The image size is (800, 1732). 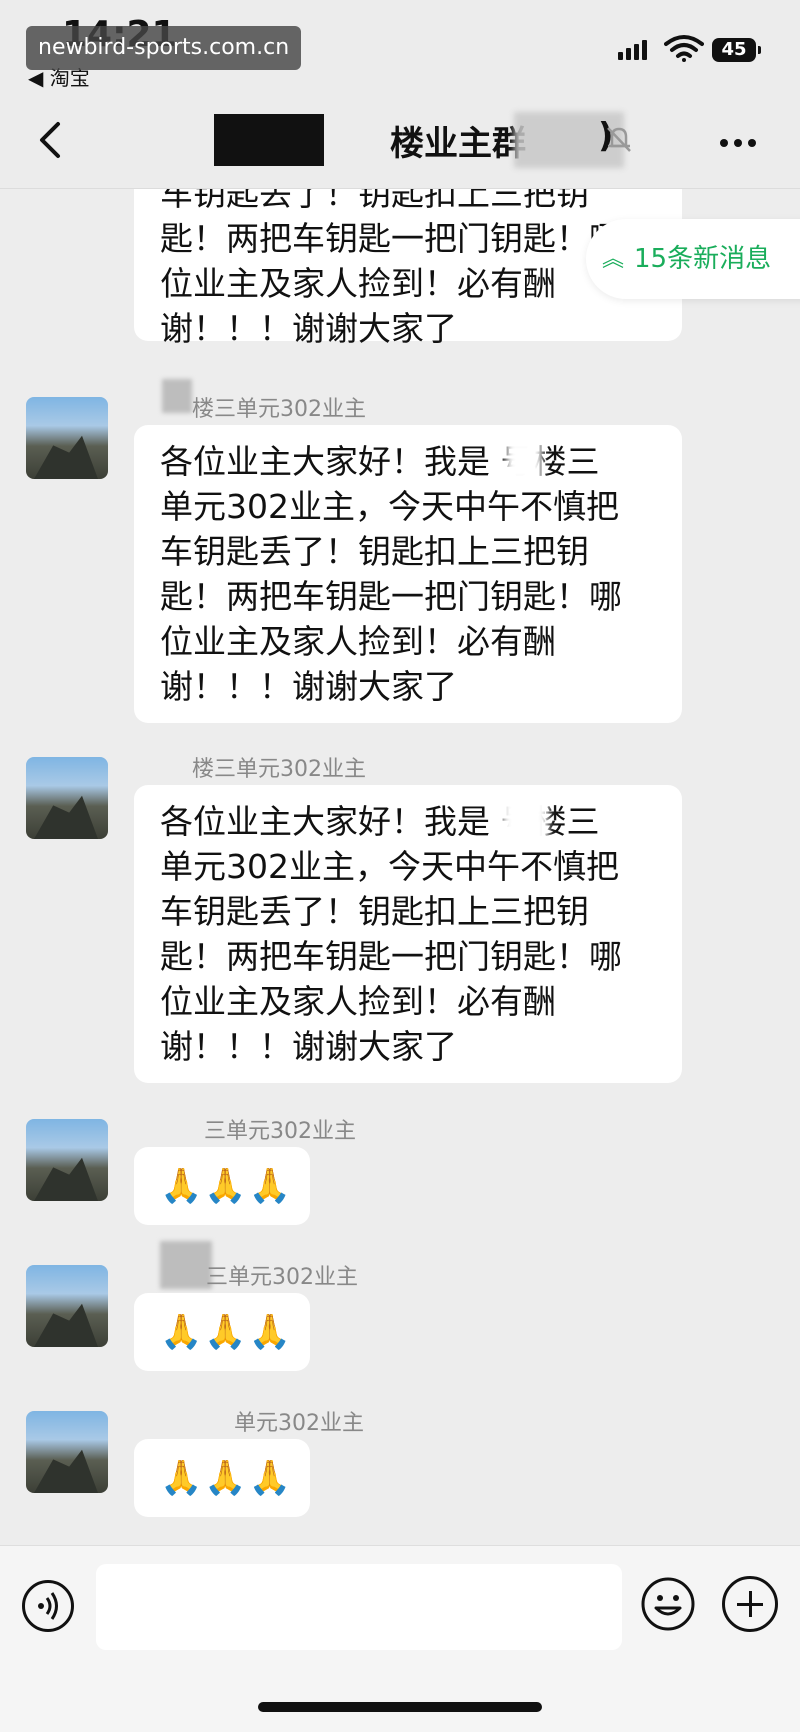 I want to click on home-indicator, so click(x=400, y=1707).